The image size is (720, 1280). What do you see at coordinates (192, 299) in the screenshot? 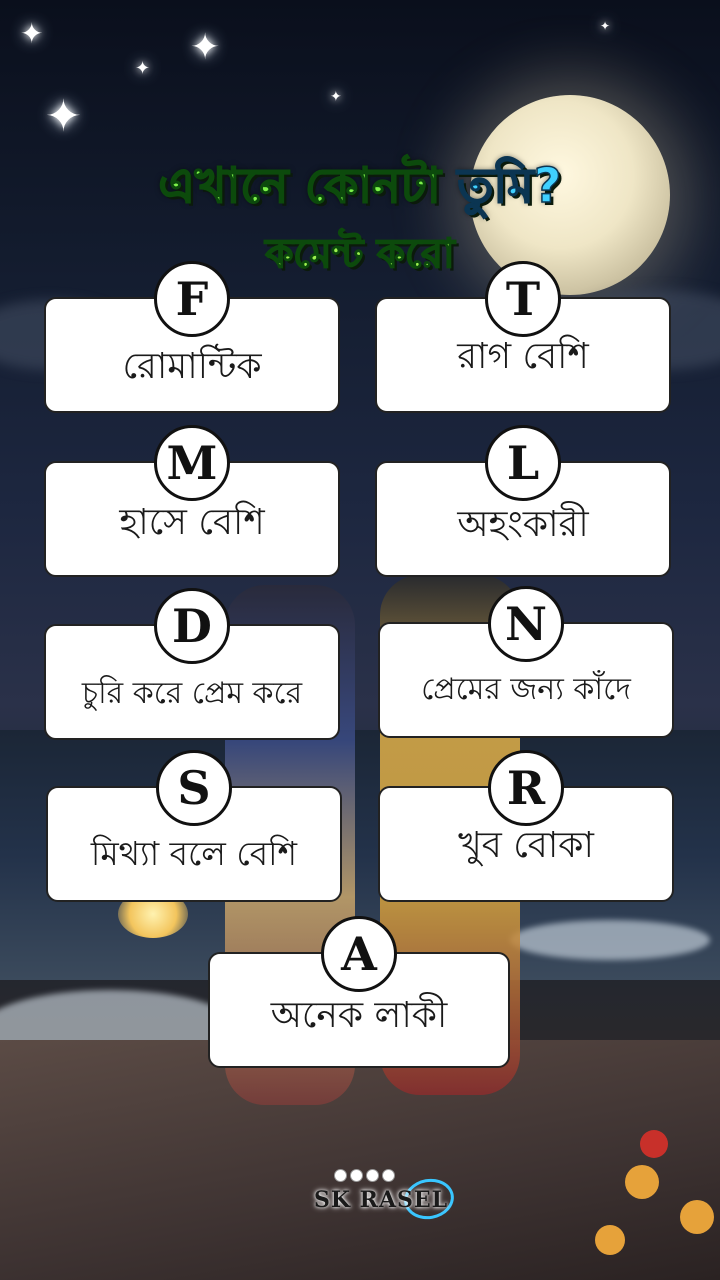
I see `option-letter-badge: F` at bounding box center [192, 299].